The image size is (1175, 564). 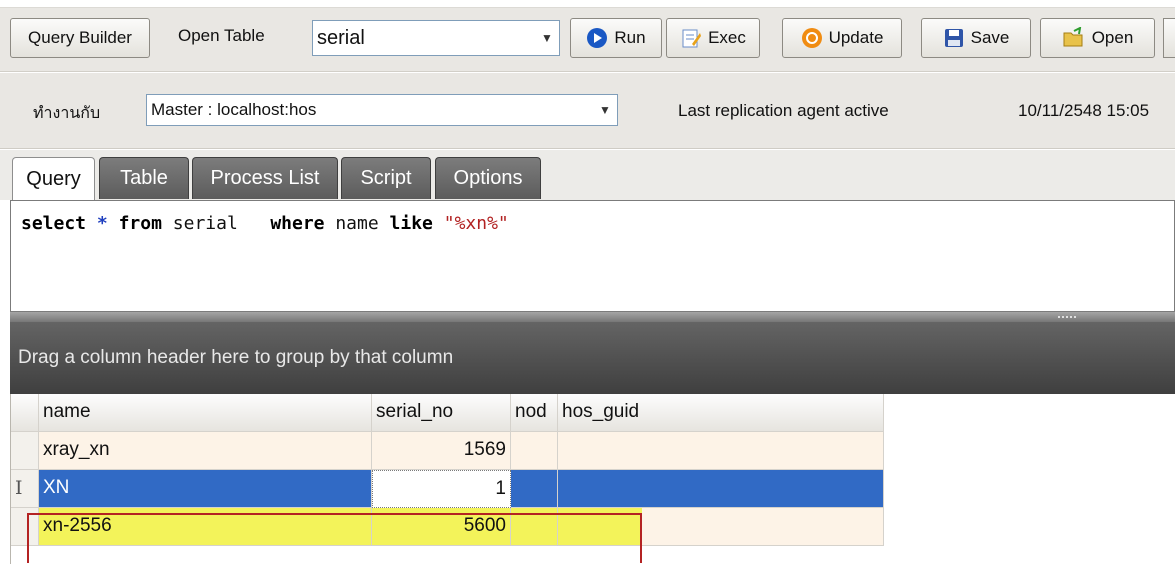 I want to click on row-indicator: I, so click(x=25, y=489).